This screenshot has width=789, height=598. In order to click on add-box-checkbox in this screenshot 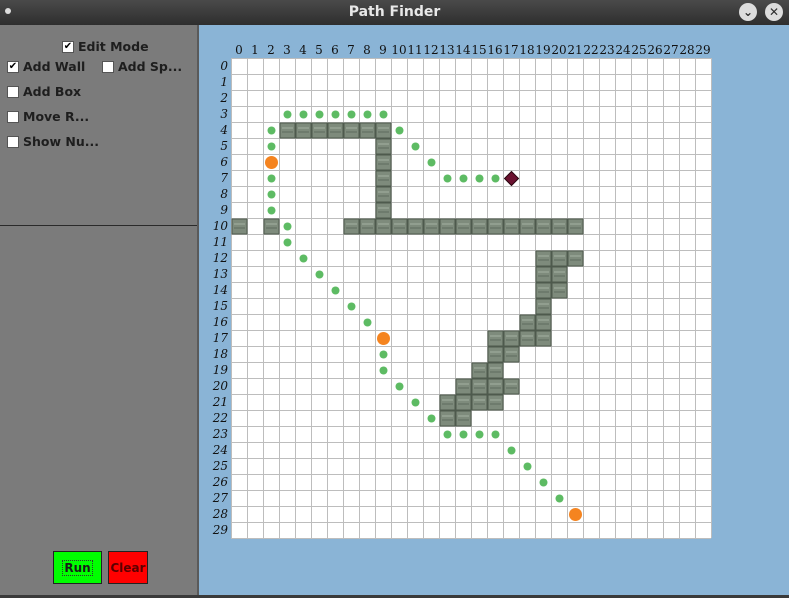, I will do `click(13, 91)`.